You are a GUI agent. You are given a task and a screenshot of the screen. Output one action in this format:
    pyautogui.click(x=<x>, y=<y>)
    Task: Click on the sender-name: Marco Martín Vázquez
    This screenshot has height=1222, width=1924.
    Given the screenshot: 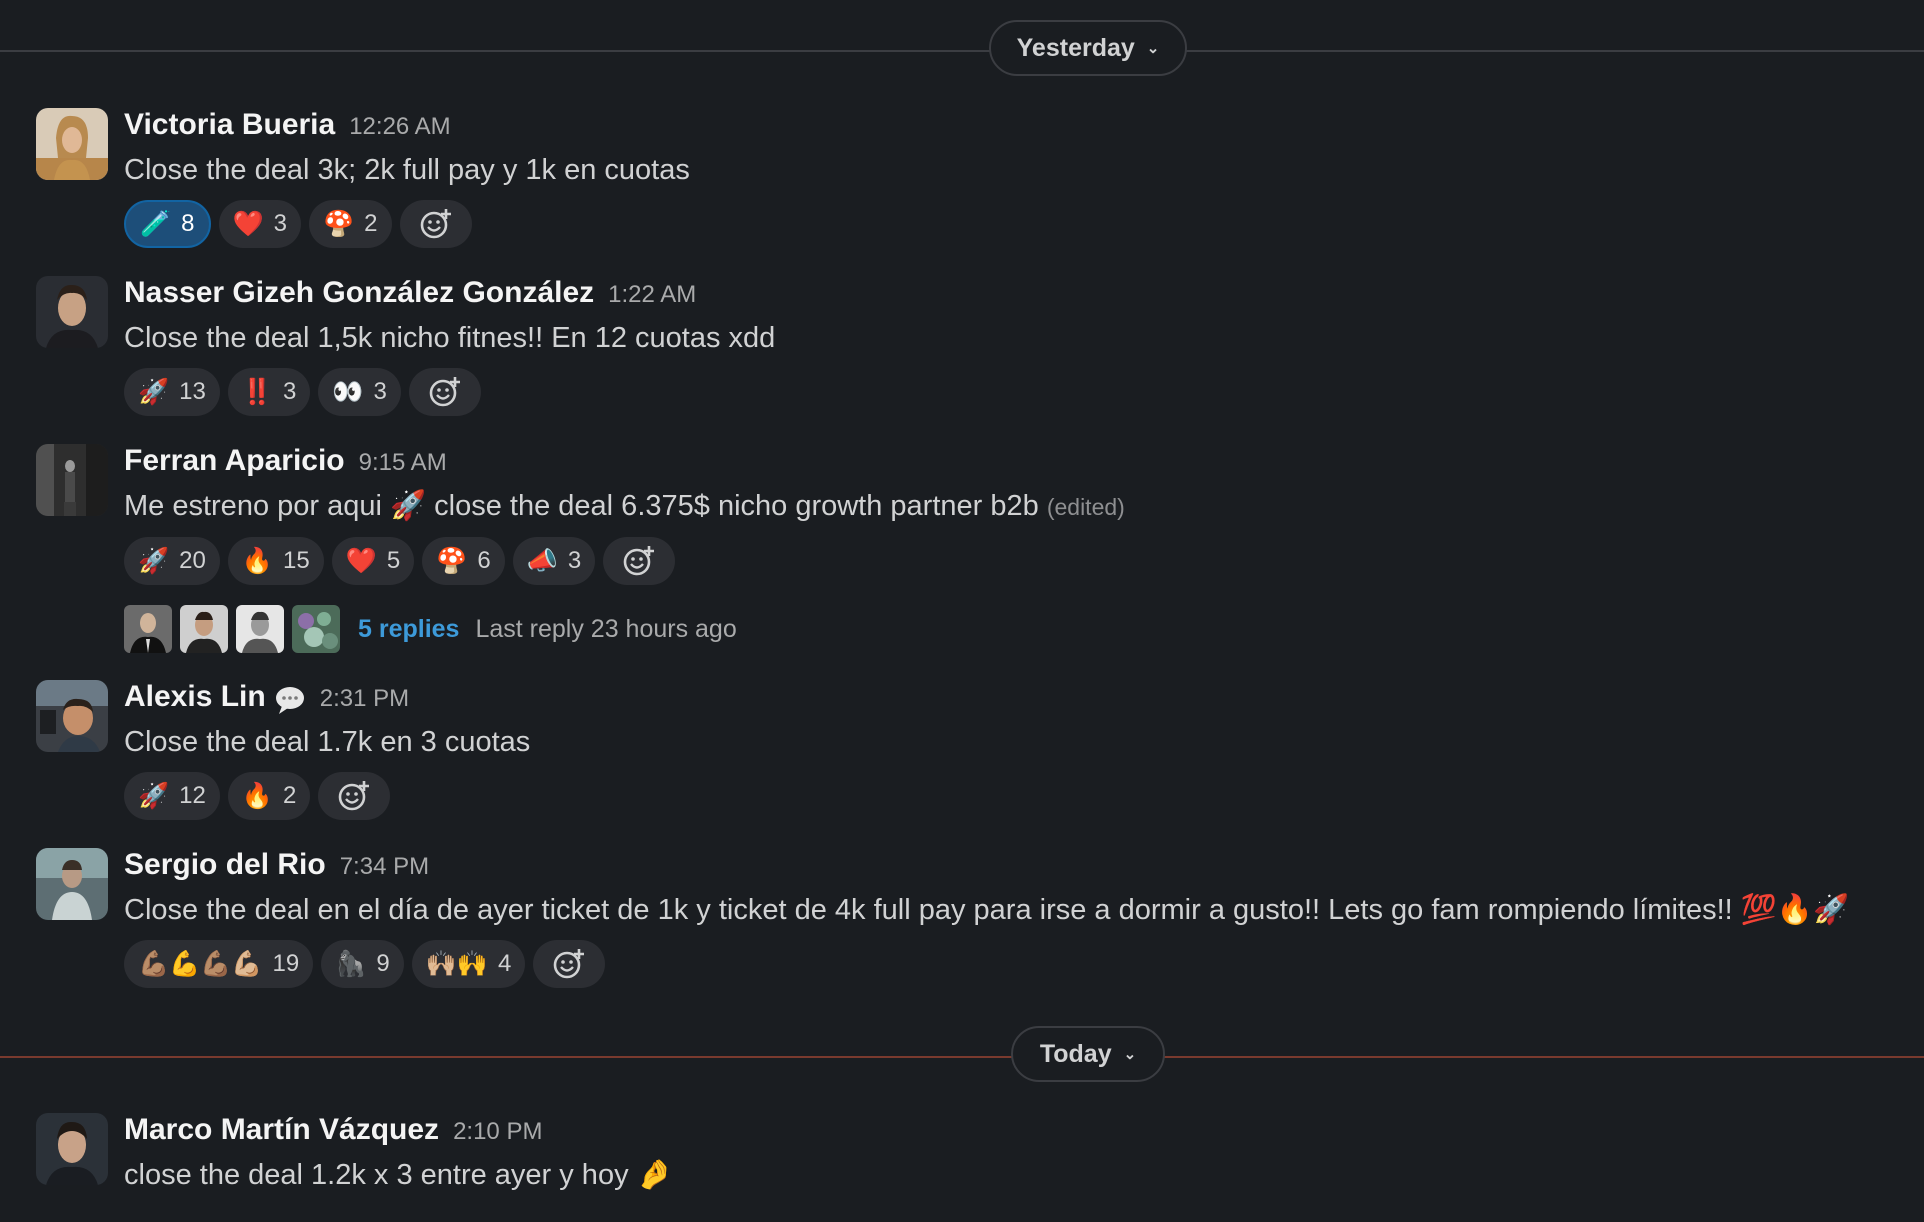 What is the action you would take?
    pyautogui.click(x=281, y=1130)
    